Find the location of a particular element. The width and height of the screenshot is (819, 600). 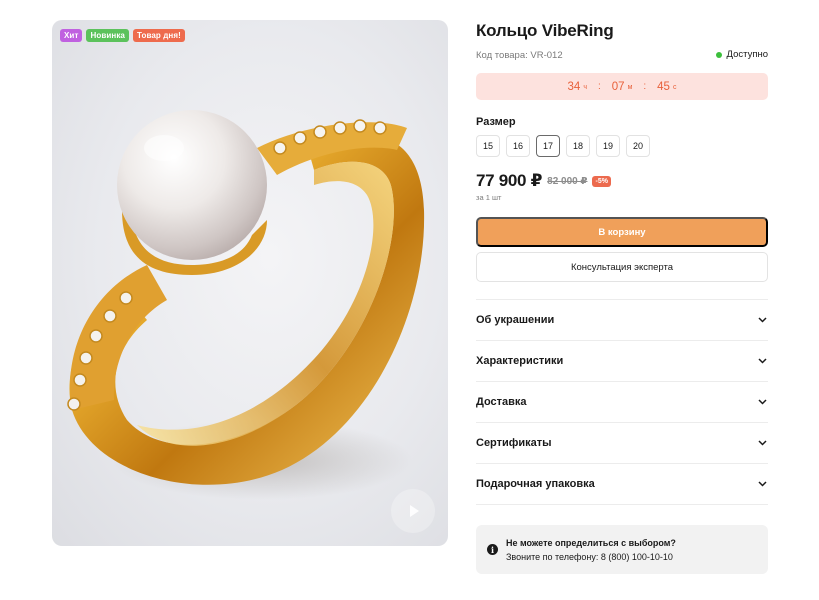

timer-hours: 34 is located at coordinates (574, 86).